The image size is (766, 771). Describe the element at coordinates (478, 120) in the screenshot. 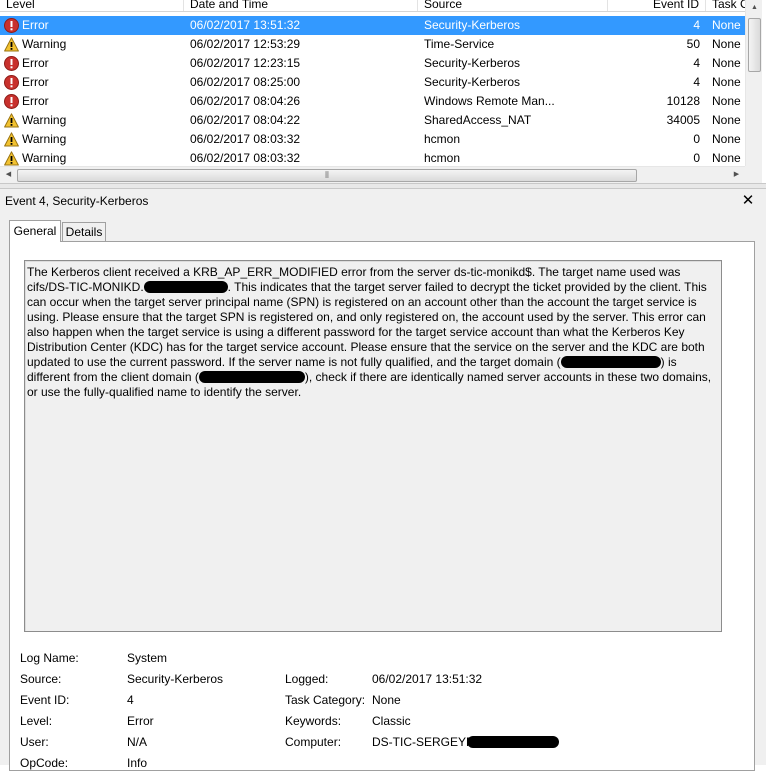

I see `event-source-cell: SharedAccess_NAT` at that location.